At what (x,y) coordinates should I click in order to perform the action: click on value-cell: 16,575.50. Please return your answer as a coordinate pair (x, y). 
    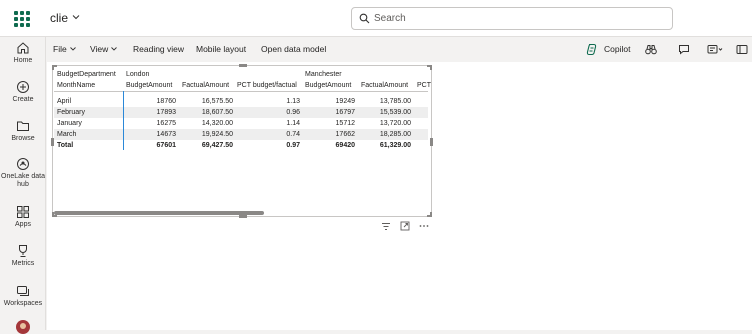
    Looking at the image, I should click on (217, 101).